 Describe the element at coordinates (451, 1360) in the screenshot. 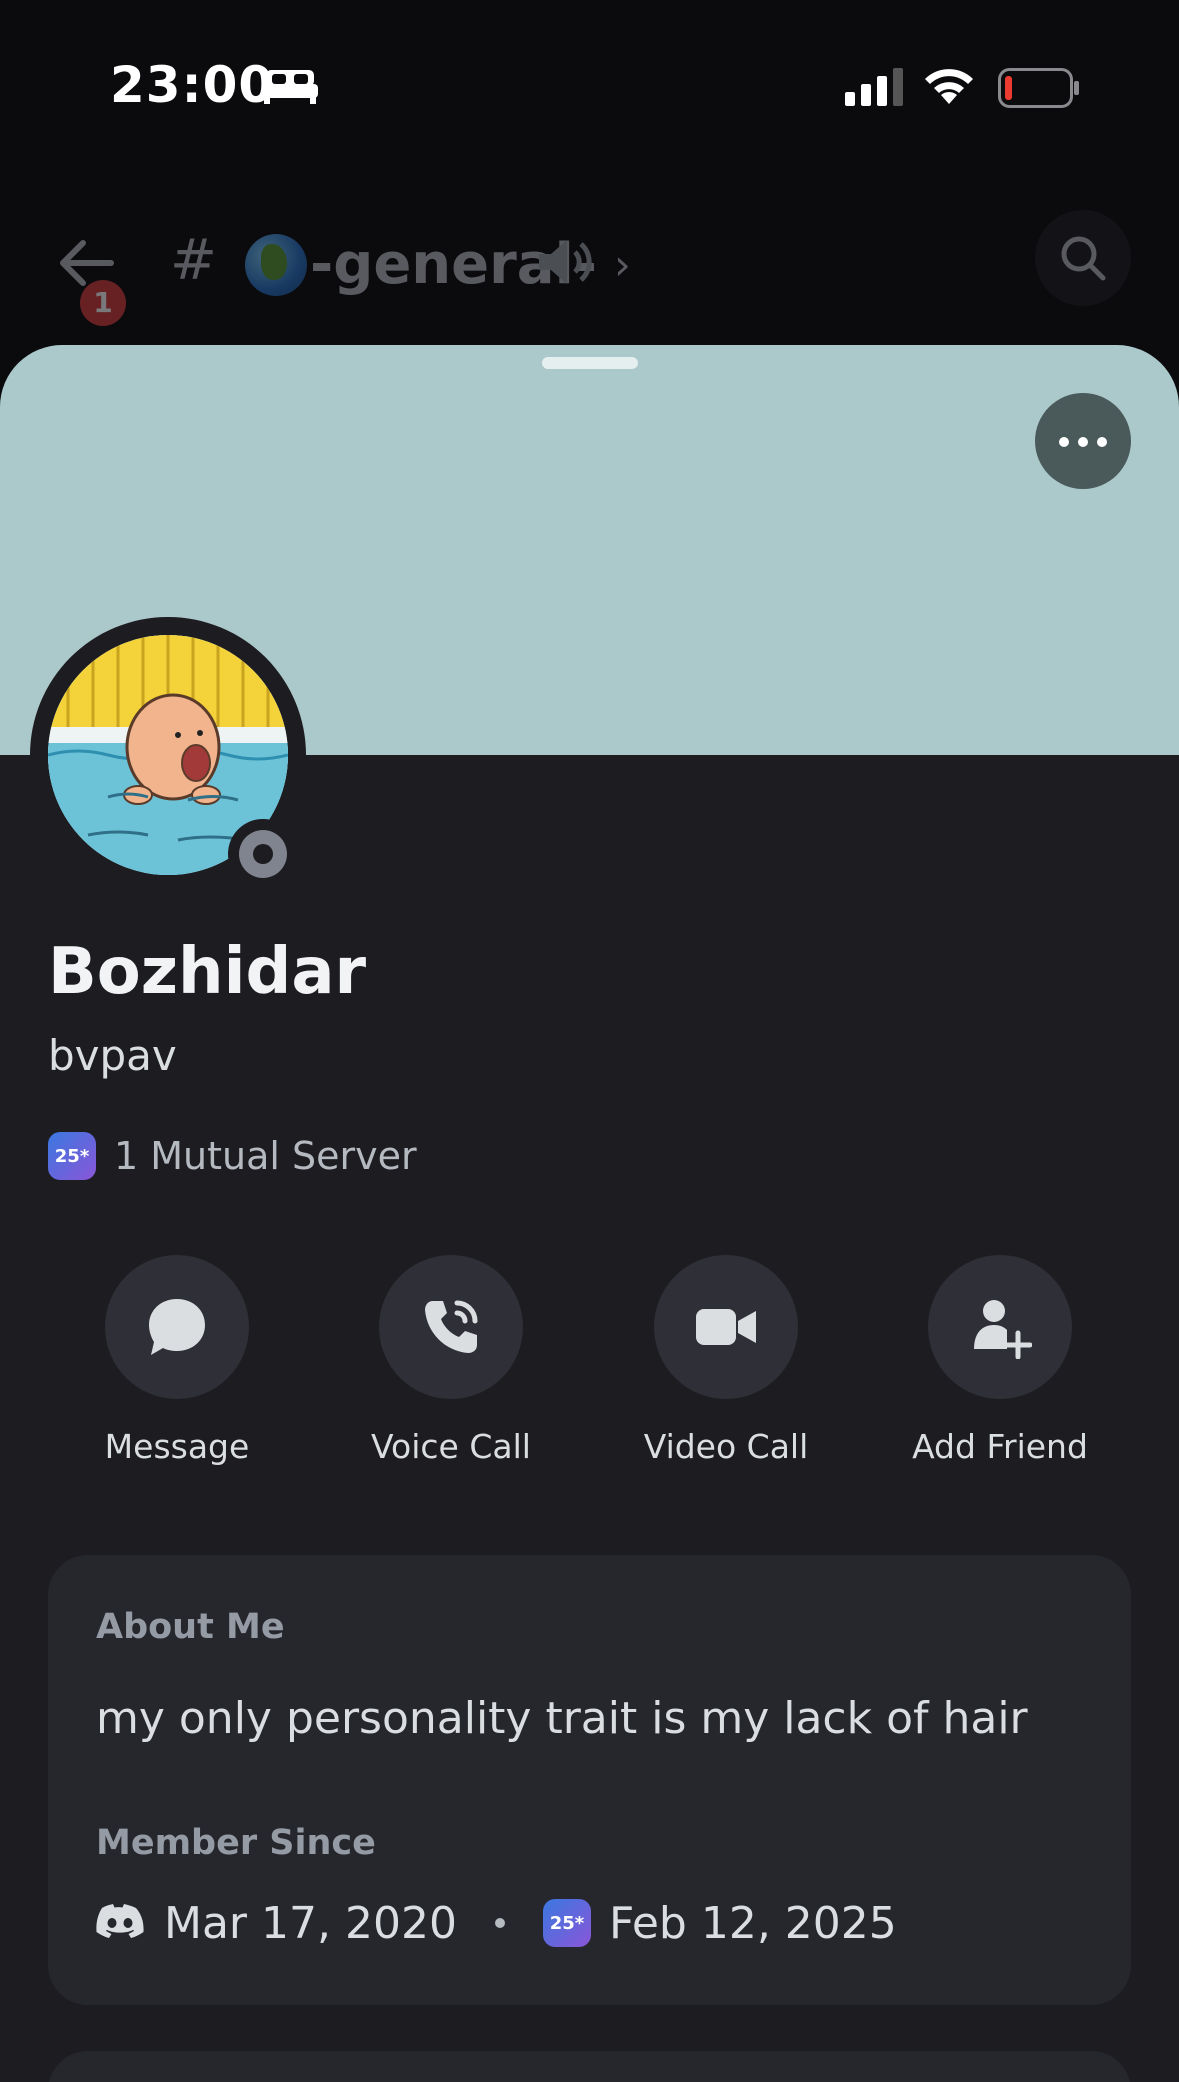

I see `voice-call-button: Voice Call` at that location.